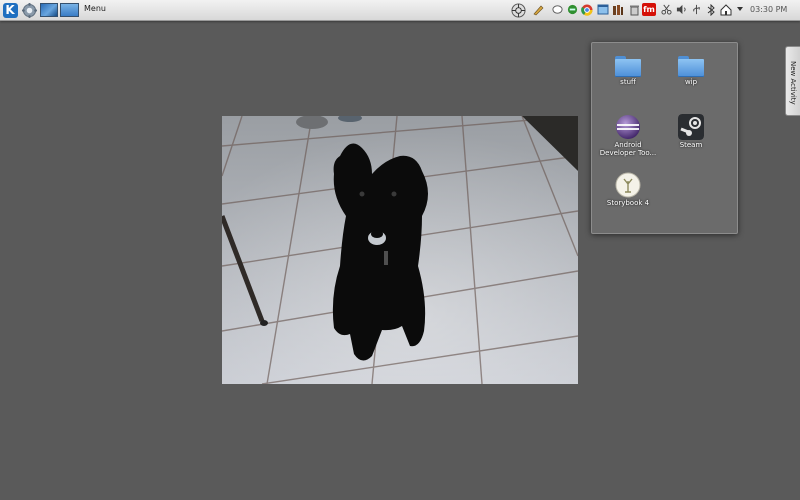  What do you see at coordinates (518, 10) in the screenshot?
I see `crosshair-icon` at bounding box center [518, 10].